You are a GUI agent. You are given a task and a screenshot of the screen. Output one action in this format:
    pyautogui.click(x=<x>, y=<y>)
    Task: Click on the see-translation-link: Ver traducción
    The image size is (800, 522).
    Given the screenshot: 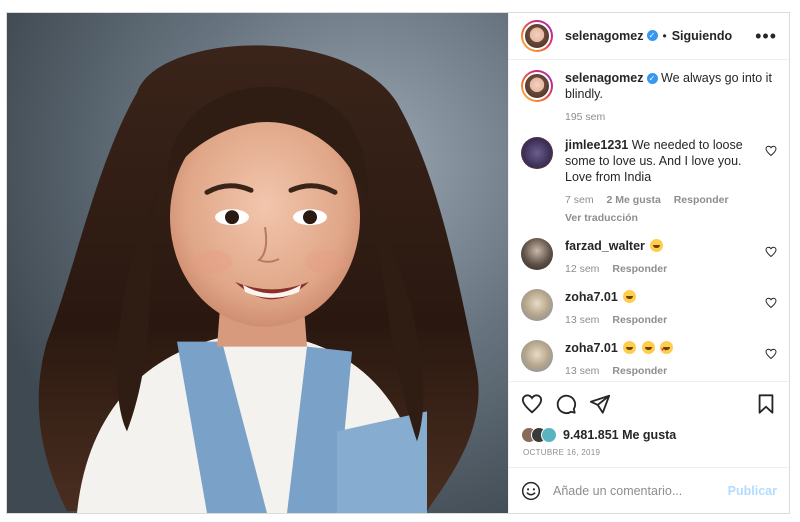 What is the action you would take?
    pyautogui.click(x=660, y=218)
    